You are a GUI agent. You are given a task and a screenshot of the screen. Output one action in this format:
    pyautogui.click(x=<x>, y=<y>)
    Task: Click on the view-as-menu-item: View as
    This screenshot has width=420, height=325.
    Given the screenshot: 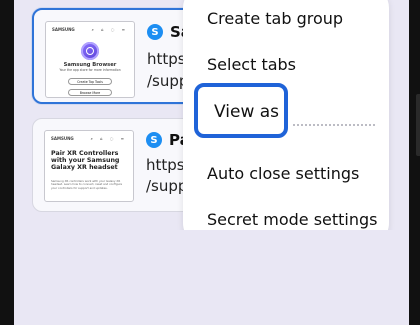 What is the action you would take?
    pyautogui.click(x=241, y=110)
    